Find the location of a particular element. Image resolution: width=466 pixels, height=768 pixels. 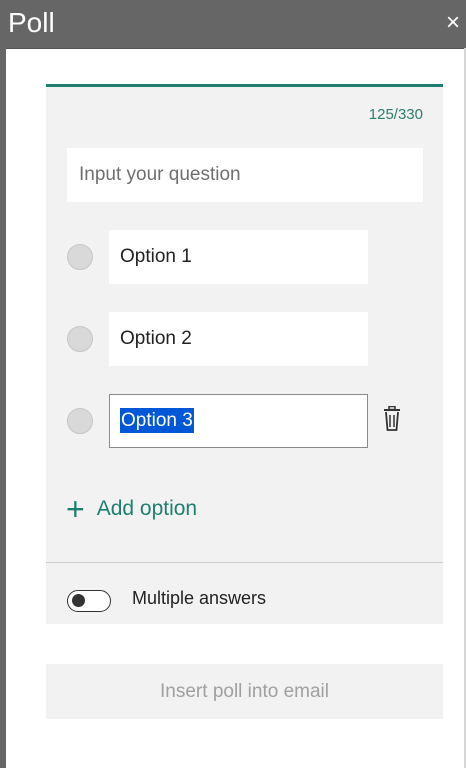

option-label: Option 2 is located at coordinates (156, 338).